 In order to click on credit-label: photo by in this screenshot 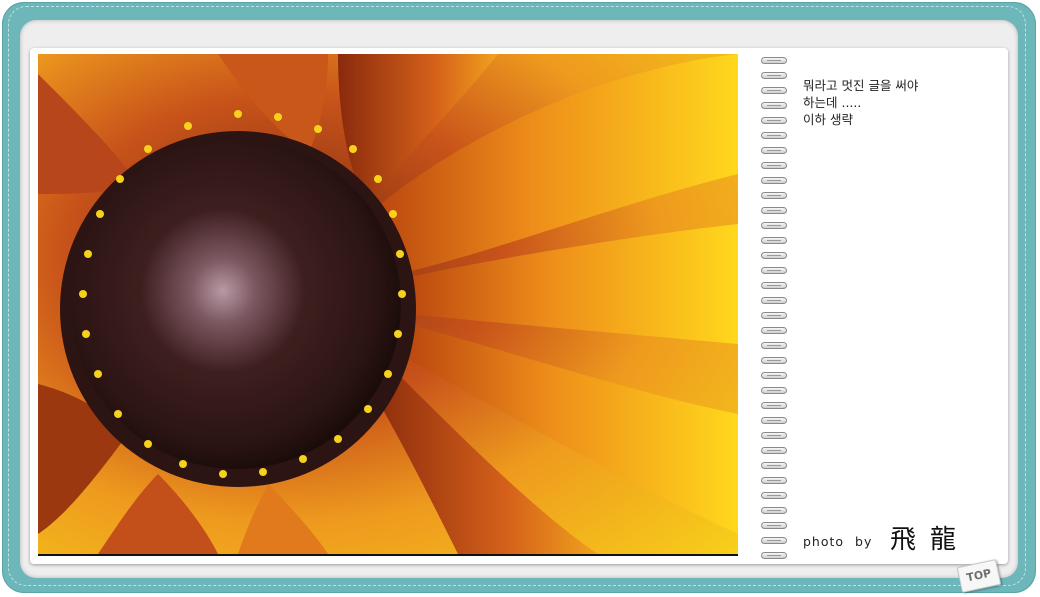, I will do `click(838, 541)`.